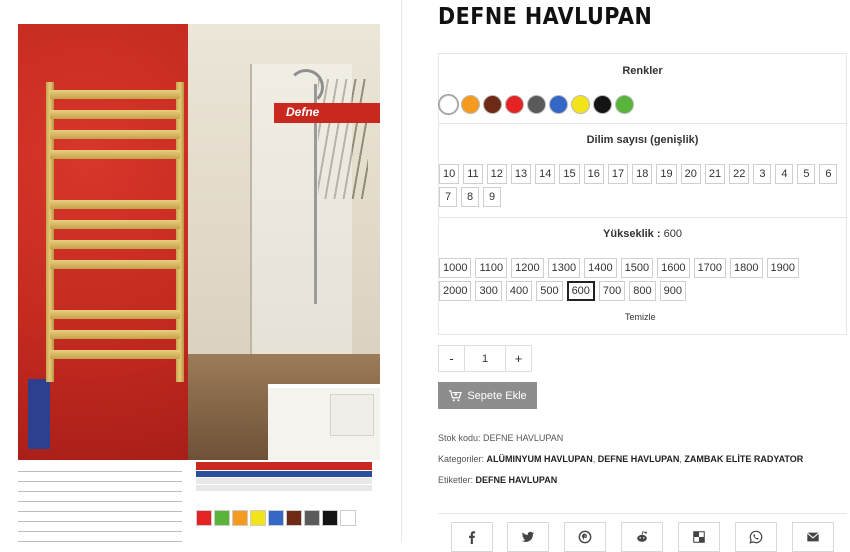  Describe the element at coordinates (699, 537) in the screenshot. I see `share-delicious-button` at that location.